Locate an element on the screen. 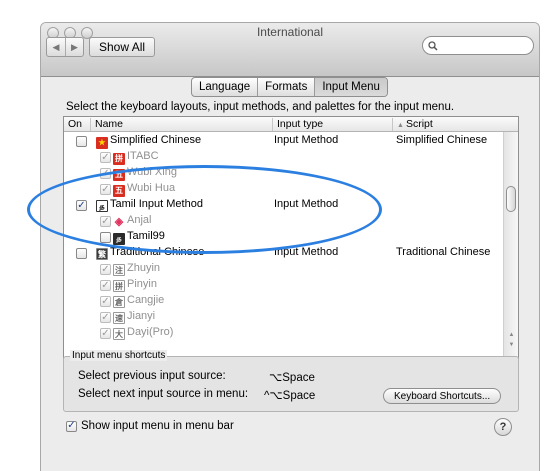 This screenshot has height=471, width=546. table-header: On Name Input type ▲ Script is located at coordinates (291, 124).